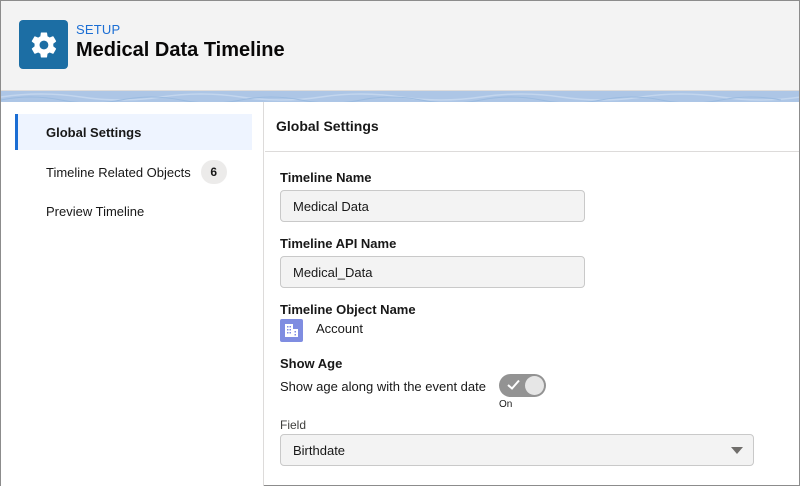  Describe the element at coordinates (326, 177) in the screenshot. I see `timeline-name-label: Timeline Name` at that location.